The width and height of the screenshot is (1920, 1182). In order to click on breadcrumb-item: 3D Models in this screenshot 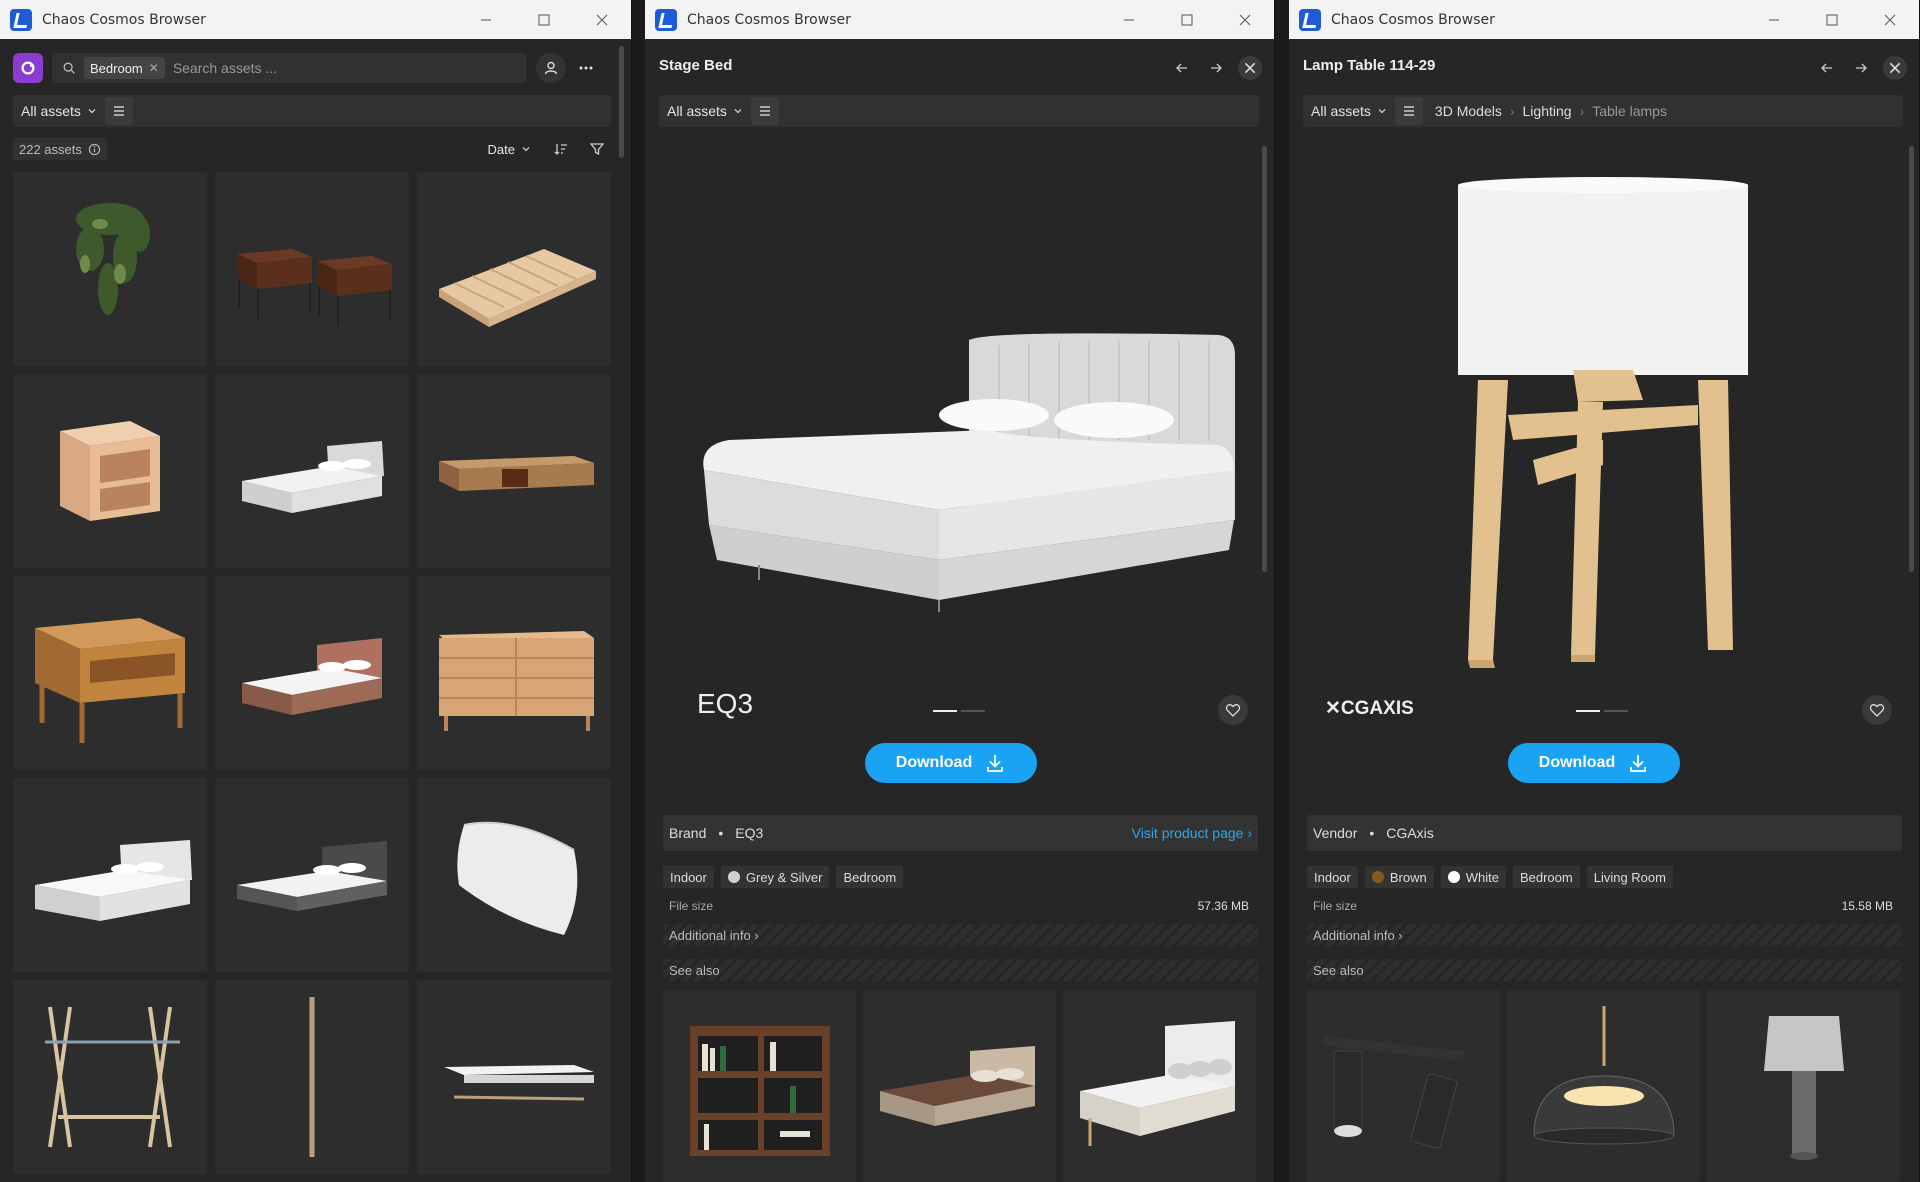, I will do `click(1468, 111)`.